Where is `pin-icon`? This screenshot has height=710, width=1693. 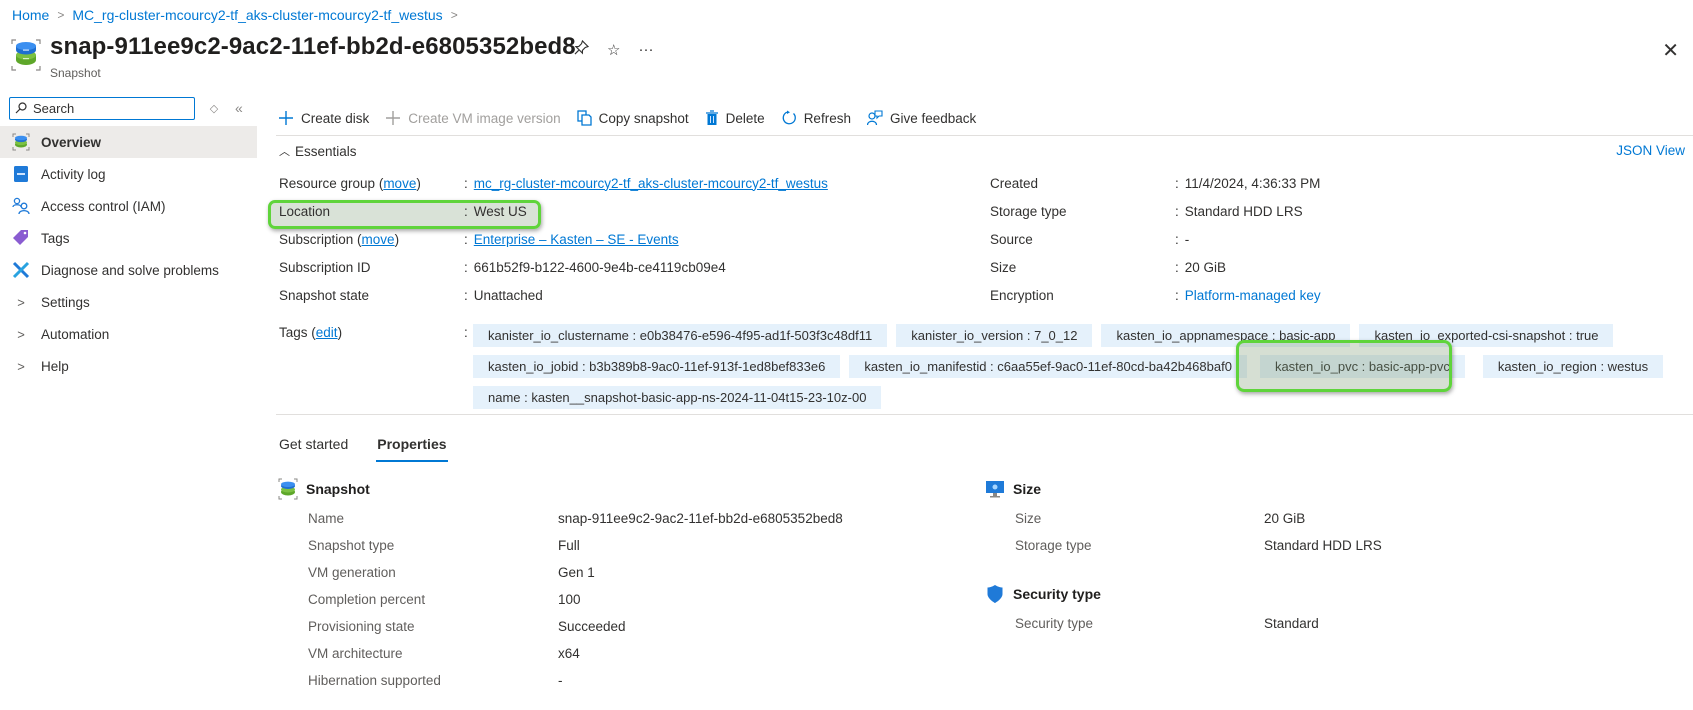 pin-icon is located at coordinates (582, 49).